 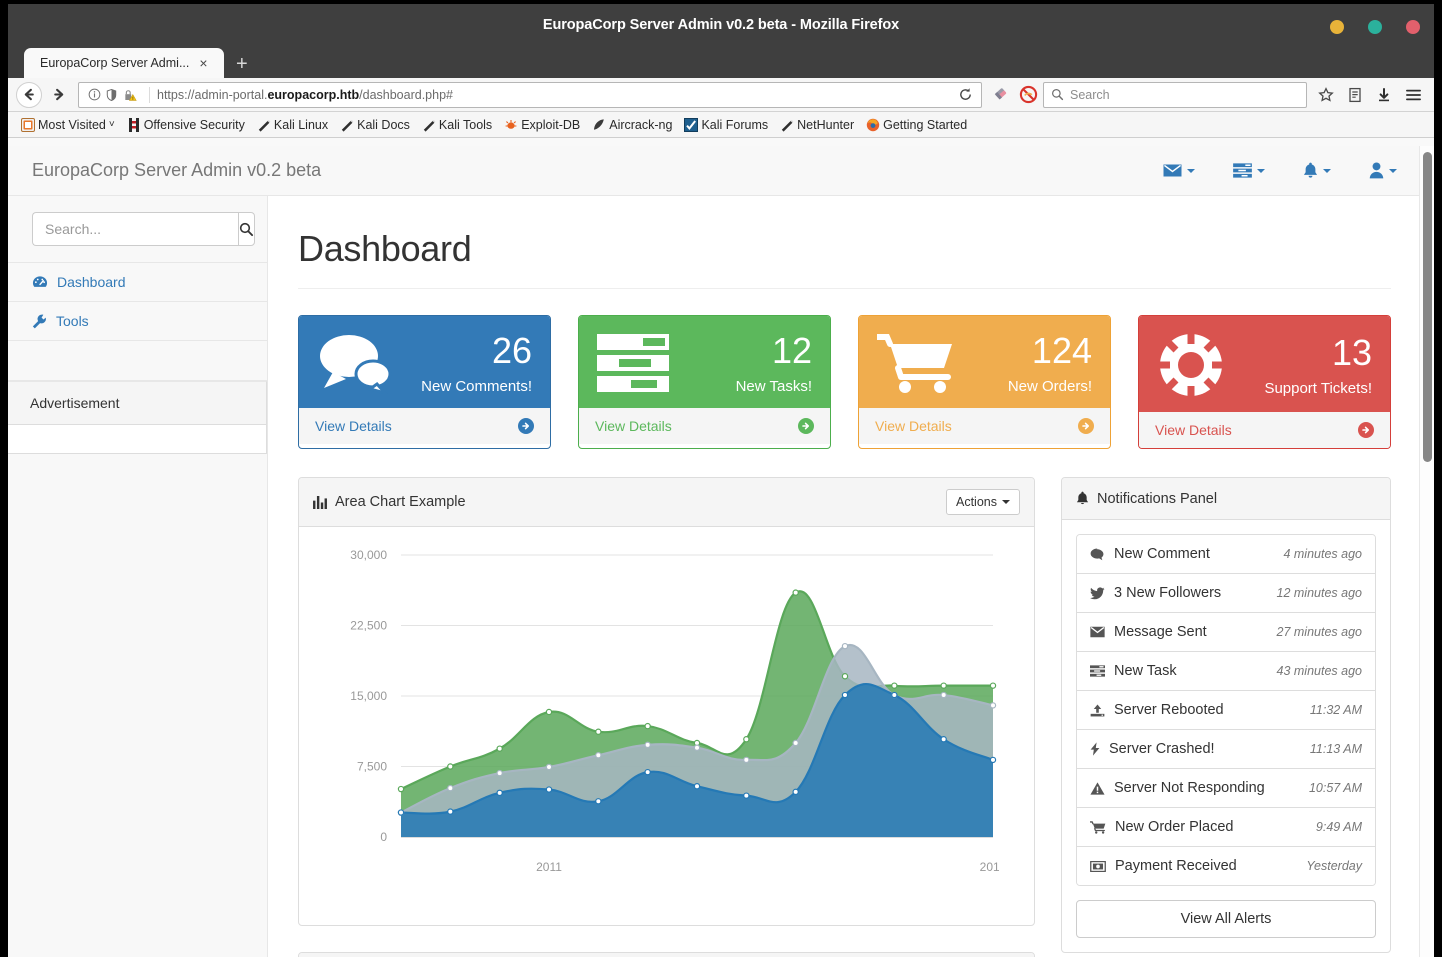 I want to click on notification-left: Server Rebooted, so click(x=1157, y=710).